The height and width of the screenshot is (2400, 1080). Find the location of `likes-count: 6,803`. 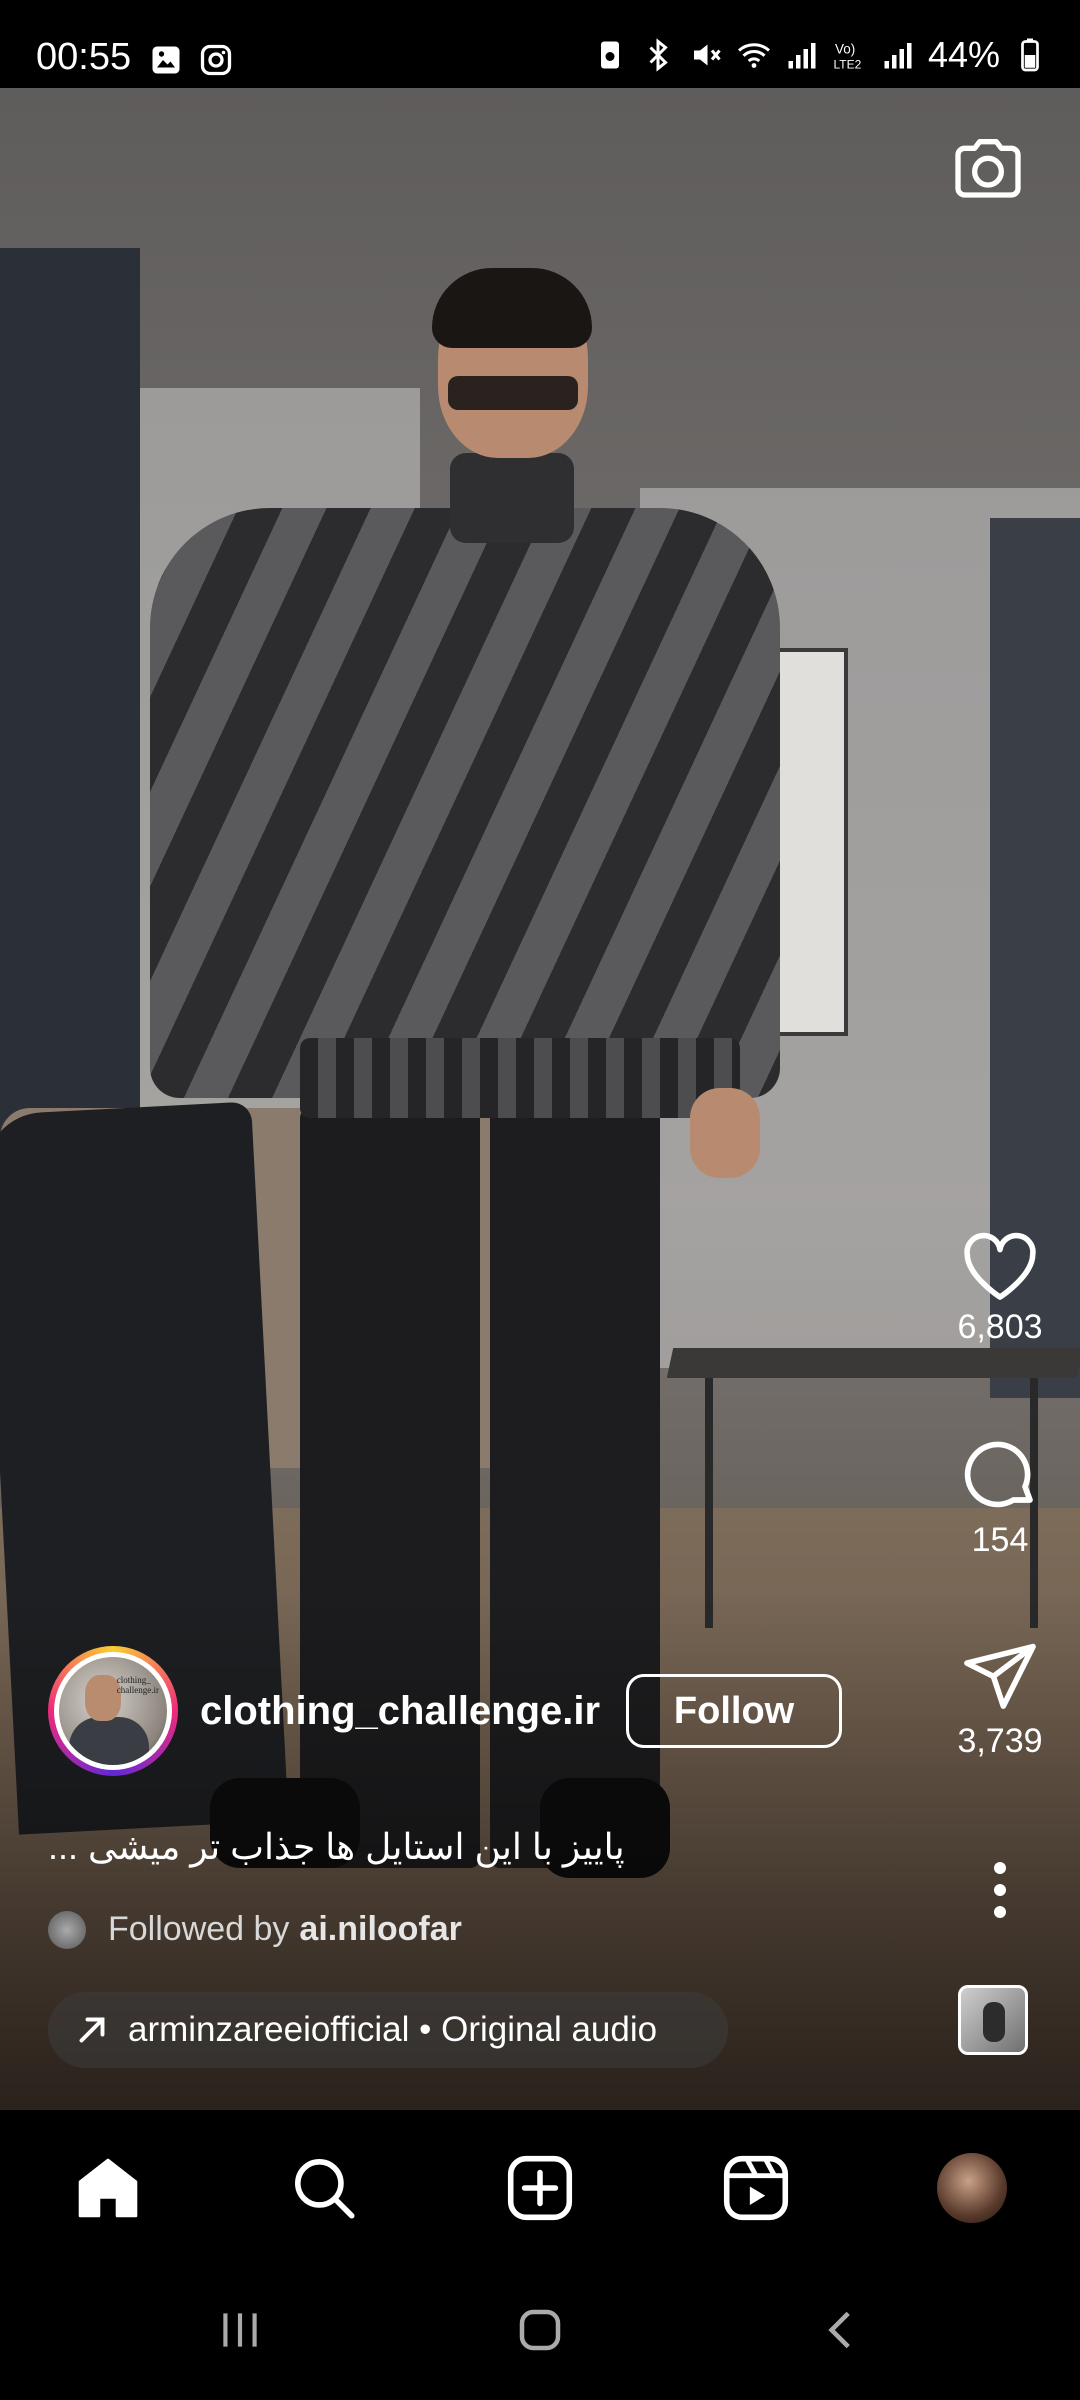

likes-count: 6,803 is located at coordinates (1000, 1327).